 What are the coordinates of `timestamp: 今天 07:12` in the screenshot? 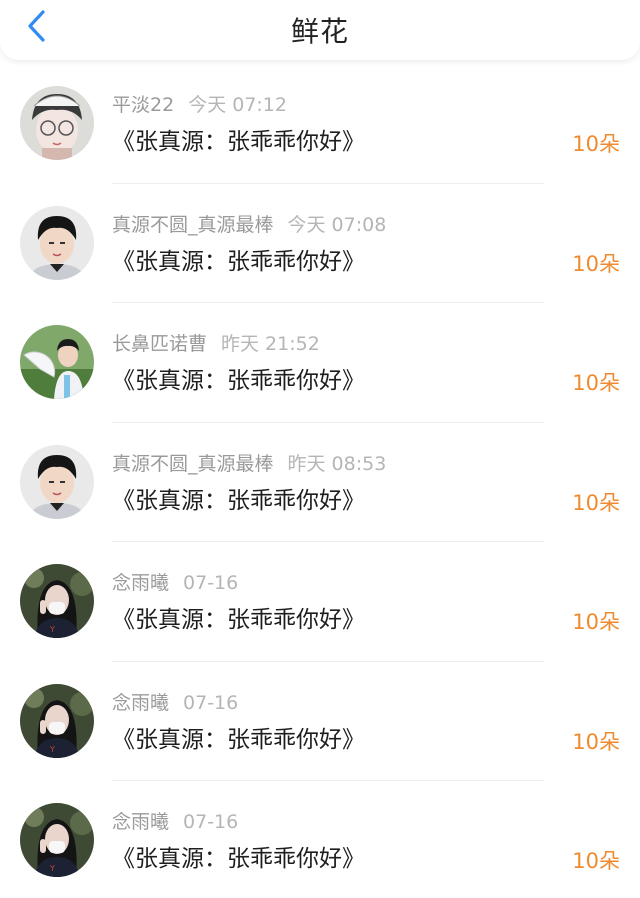 It's located at (237, 105).